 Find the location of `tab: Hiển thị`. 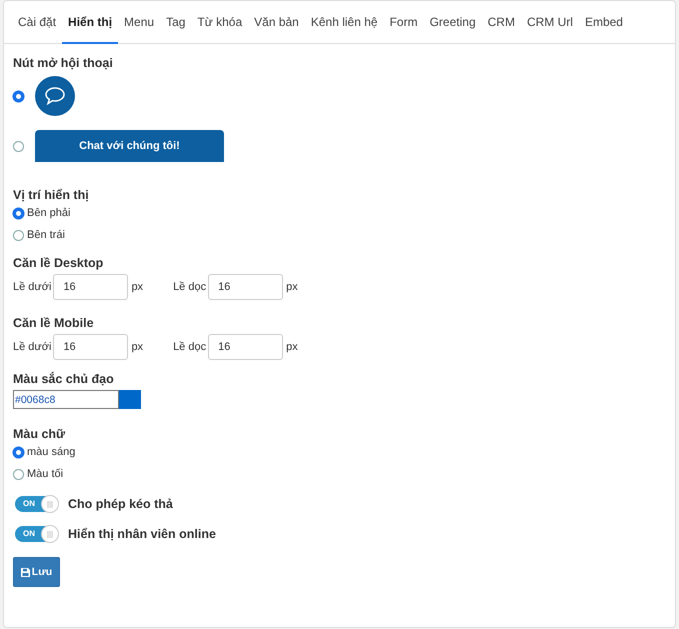

tab: Hiển thị is located at coordinates (90, 22).